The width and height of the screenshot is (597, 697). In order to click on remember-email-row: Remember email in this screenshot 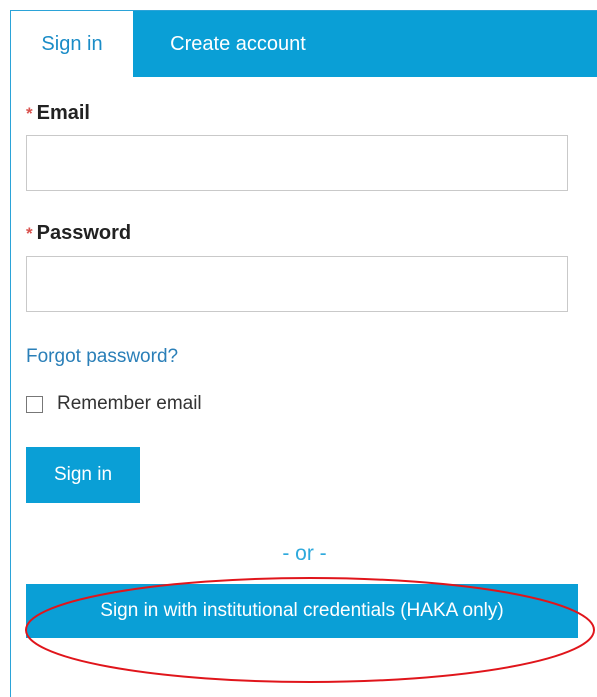, I will do `click(114, 404)`.